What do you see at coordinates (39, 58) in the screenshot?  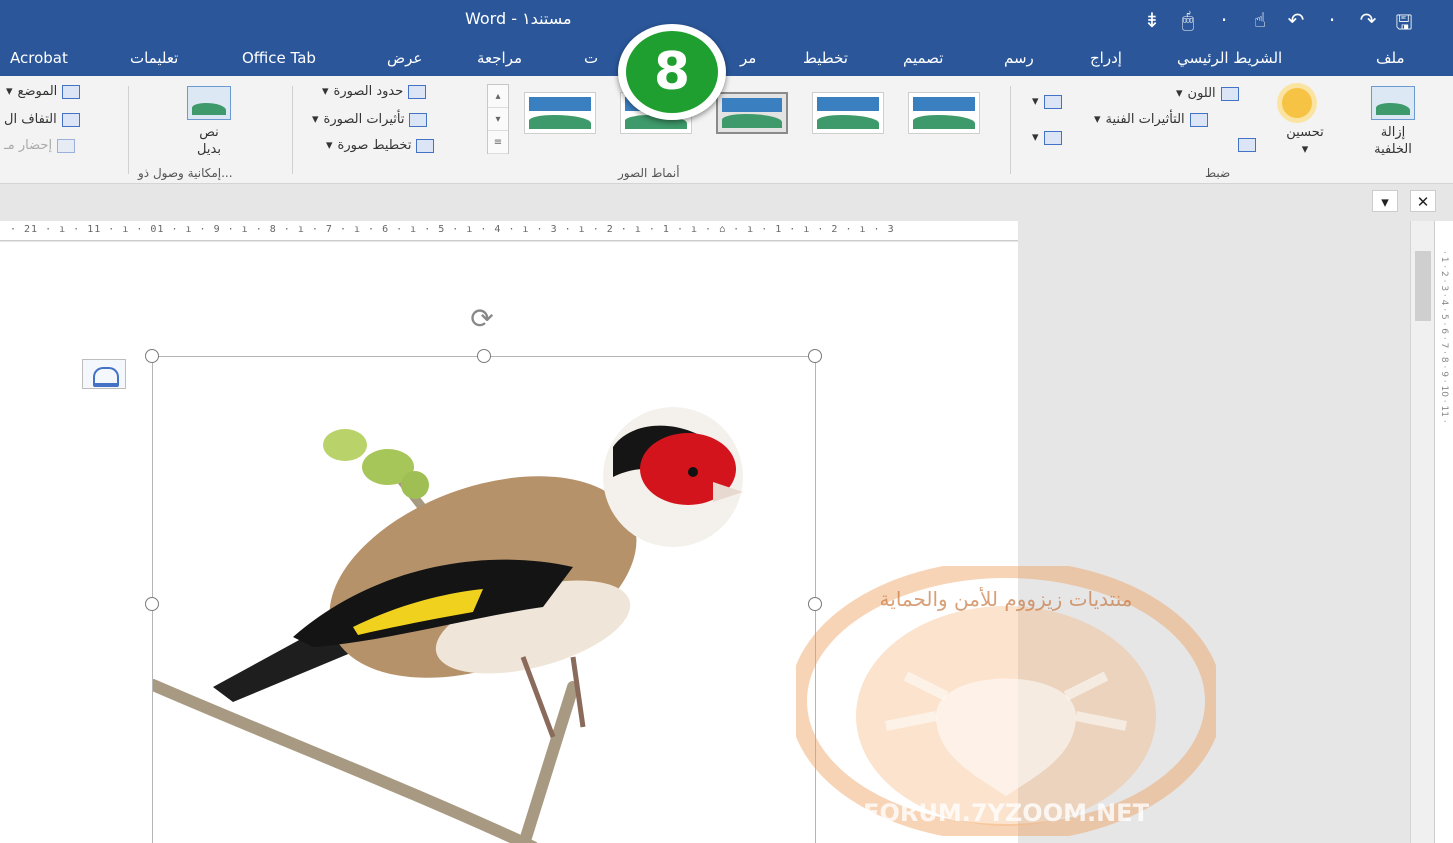 I see `tab-acrobat: Acrobat` at bounding box center [39, 58].